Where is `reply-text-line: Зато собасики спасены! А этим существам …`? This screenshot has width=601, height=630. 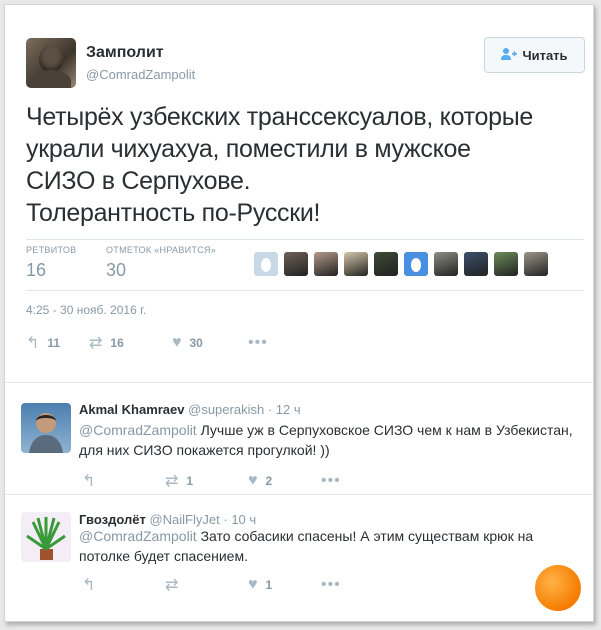
reply-text-line: Зато собасики спасены! А этим существам … is located at coordinates (365, 536).